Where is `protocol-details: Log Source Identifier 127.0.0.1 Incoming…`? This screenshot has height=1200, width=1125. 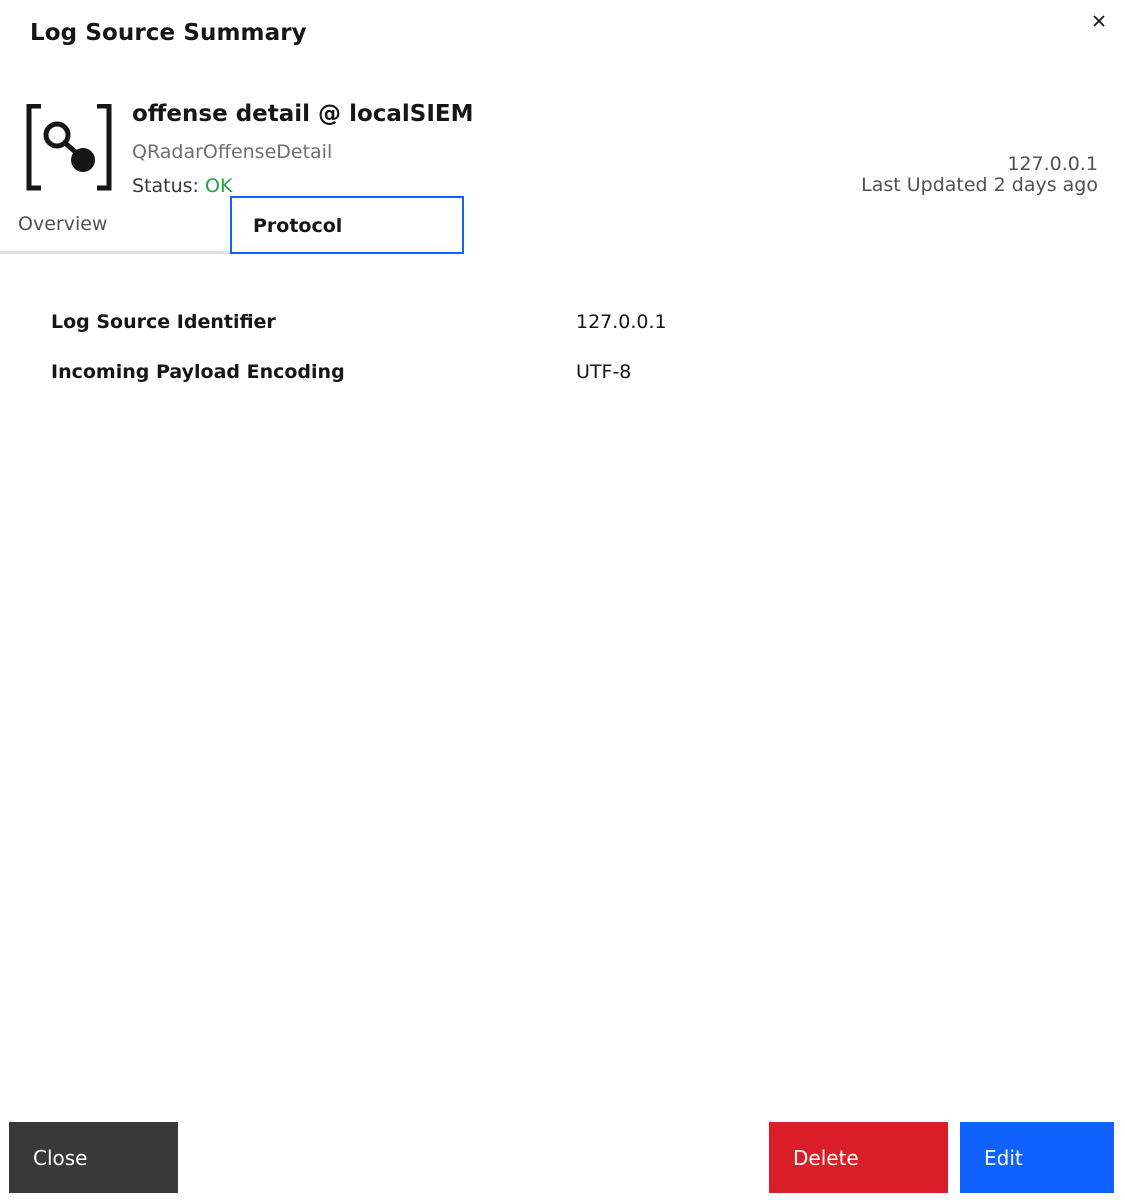 protocol-details: Log Source Identifier 127.0.0.1 Incoming… is located at coordinates (551, 358).